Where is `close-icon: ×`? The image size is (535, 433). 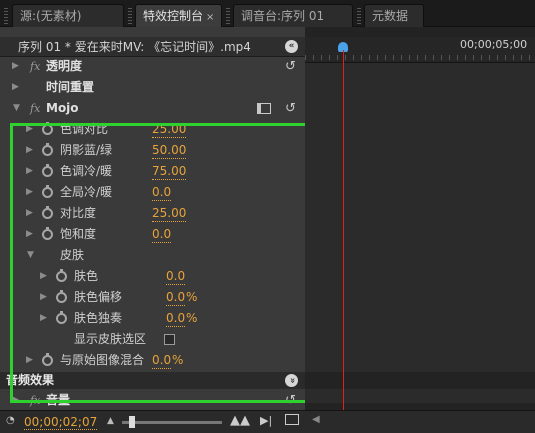
close-icon: × is located at coordinates (210, 17).